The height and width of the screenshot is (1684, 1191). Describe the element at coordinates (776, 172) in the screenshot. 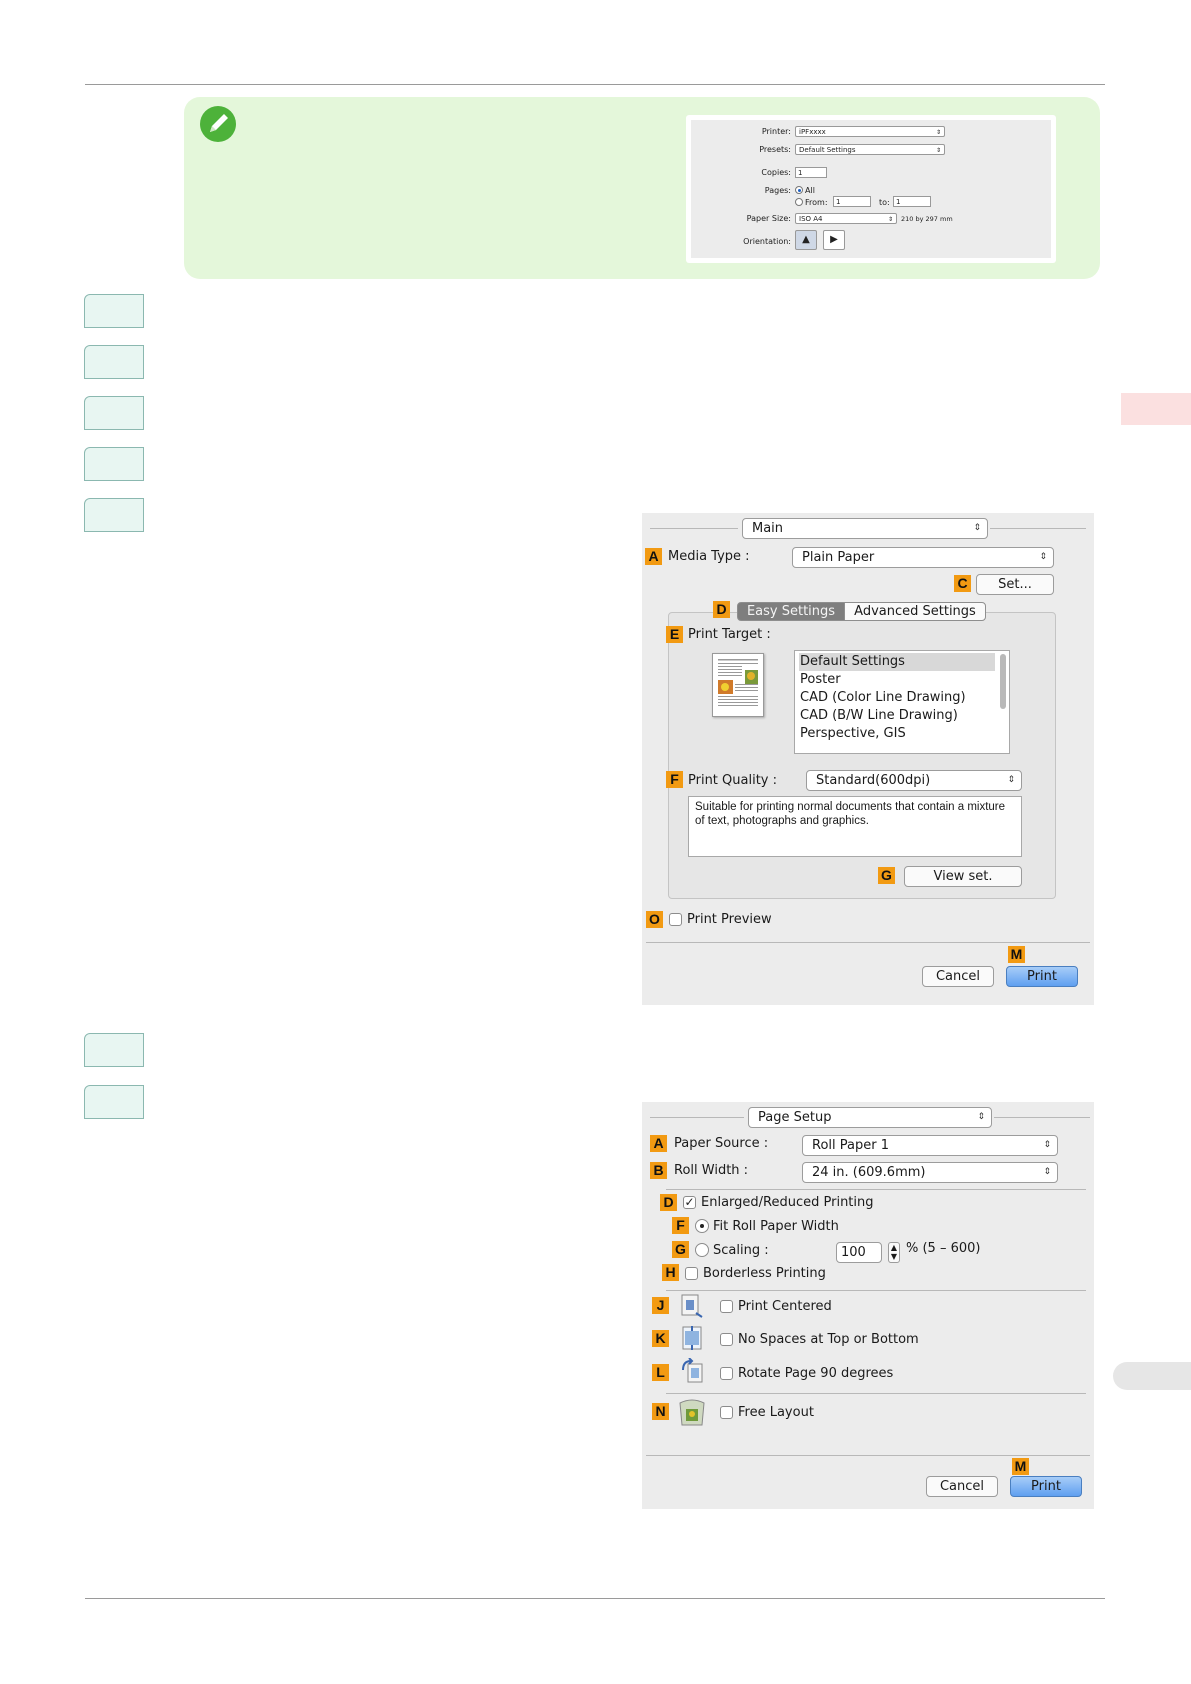

I see `copies-label: Copies:` at that location.